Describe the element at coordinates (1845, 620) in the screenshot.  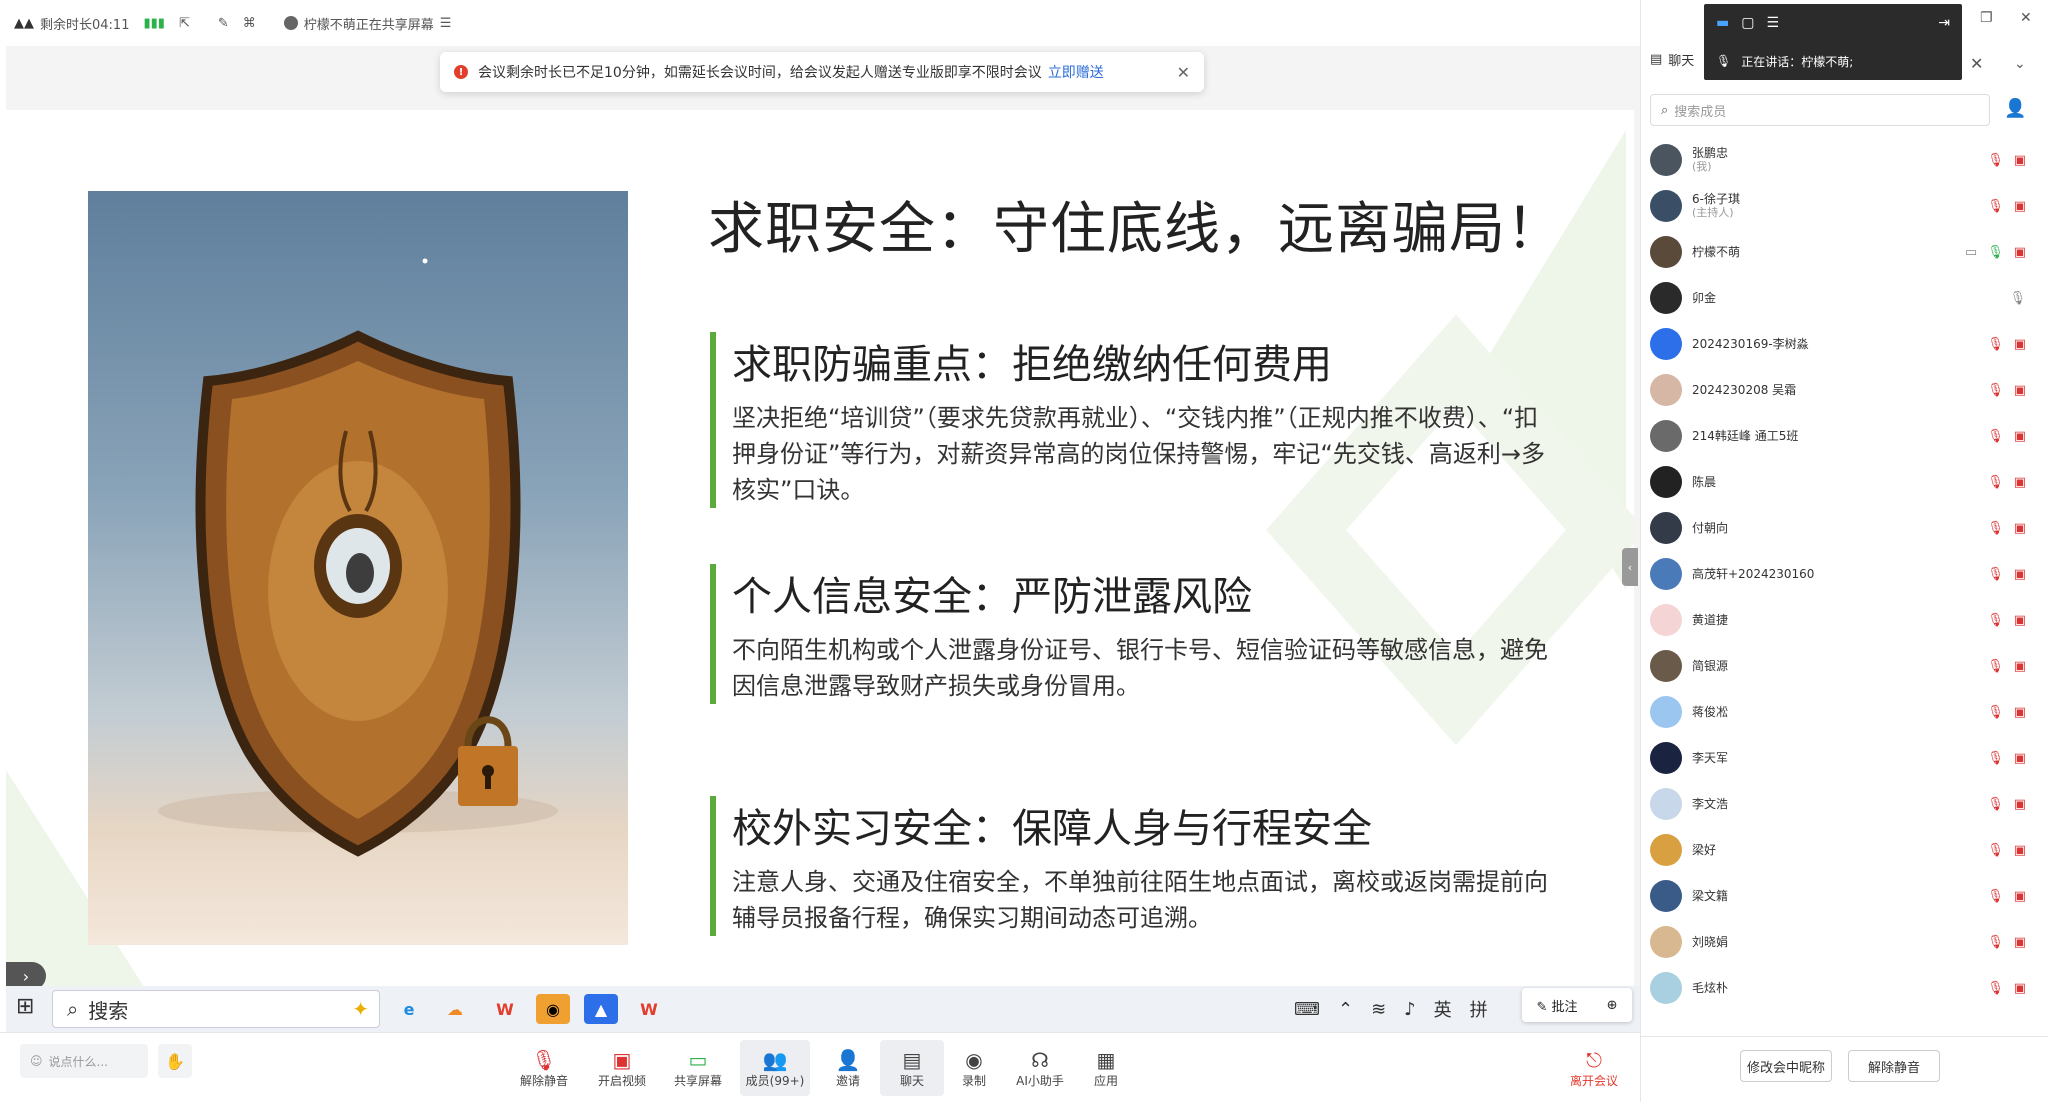
I see `member-item: 黄道捷 🎙 ▣` at that location.